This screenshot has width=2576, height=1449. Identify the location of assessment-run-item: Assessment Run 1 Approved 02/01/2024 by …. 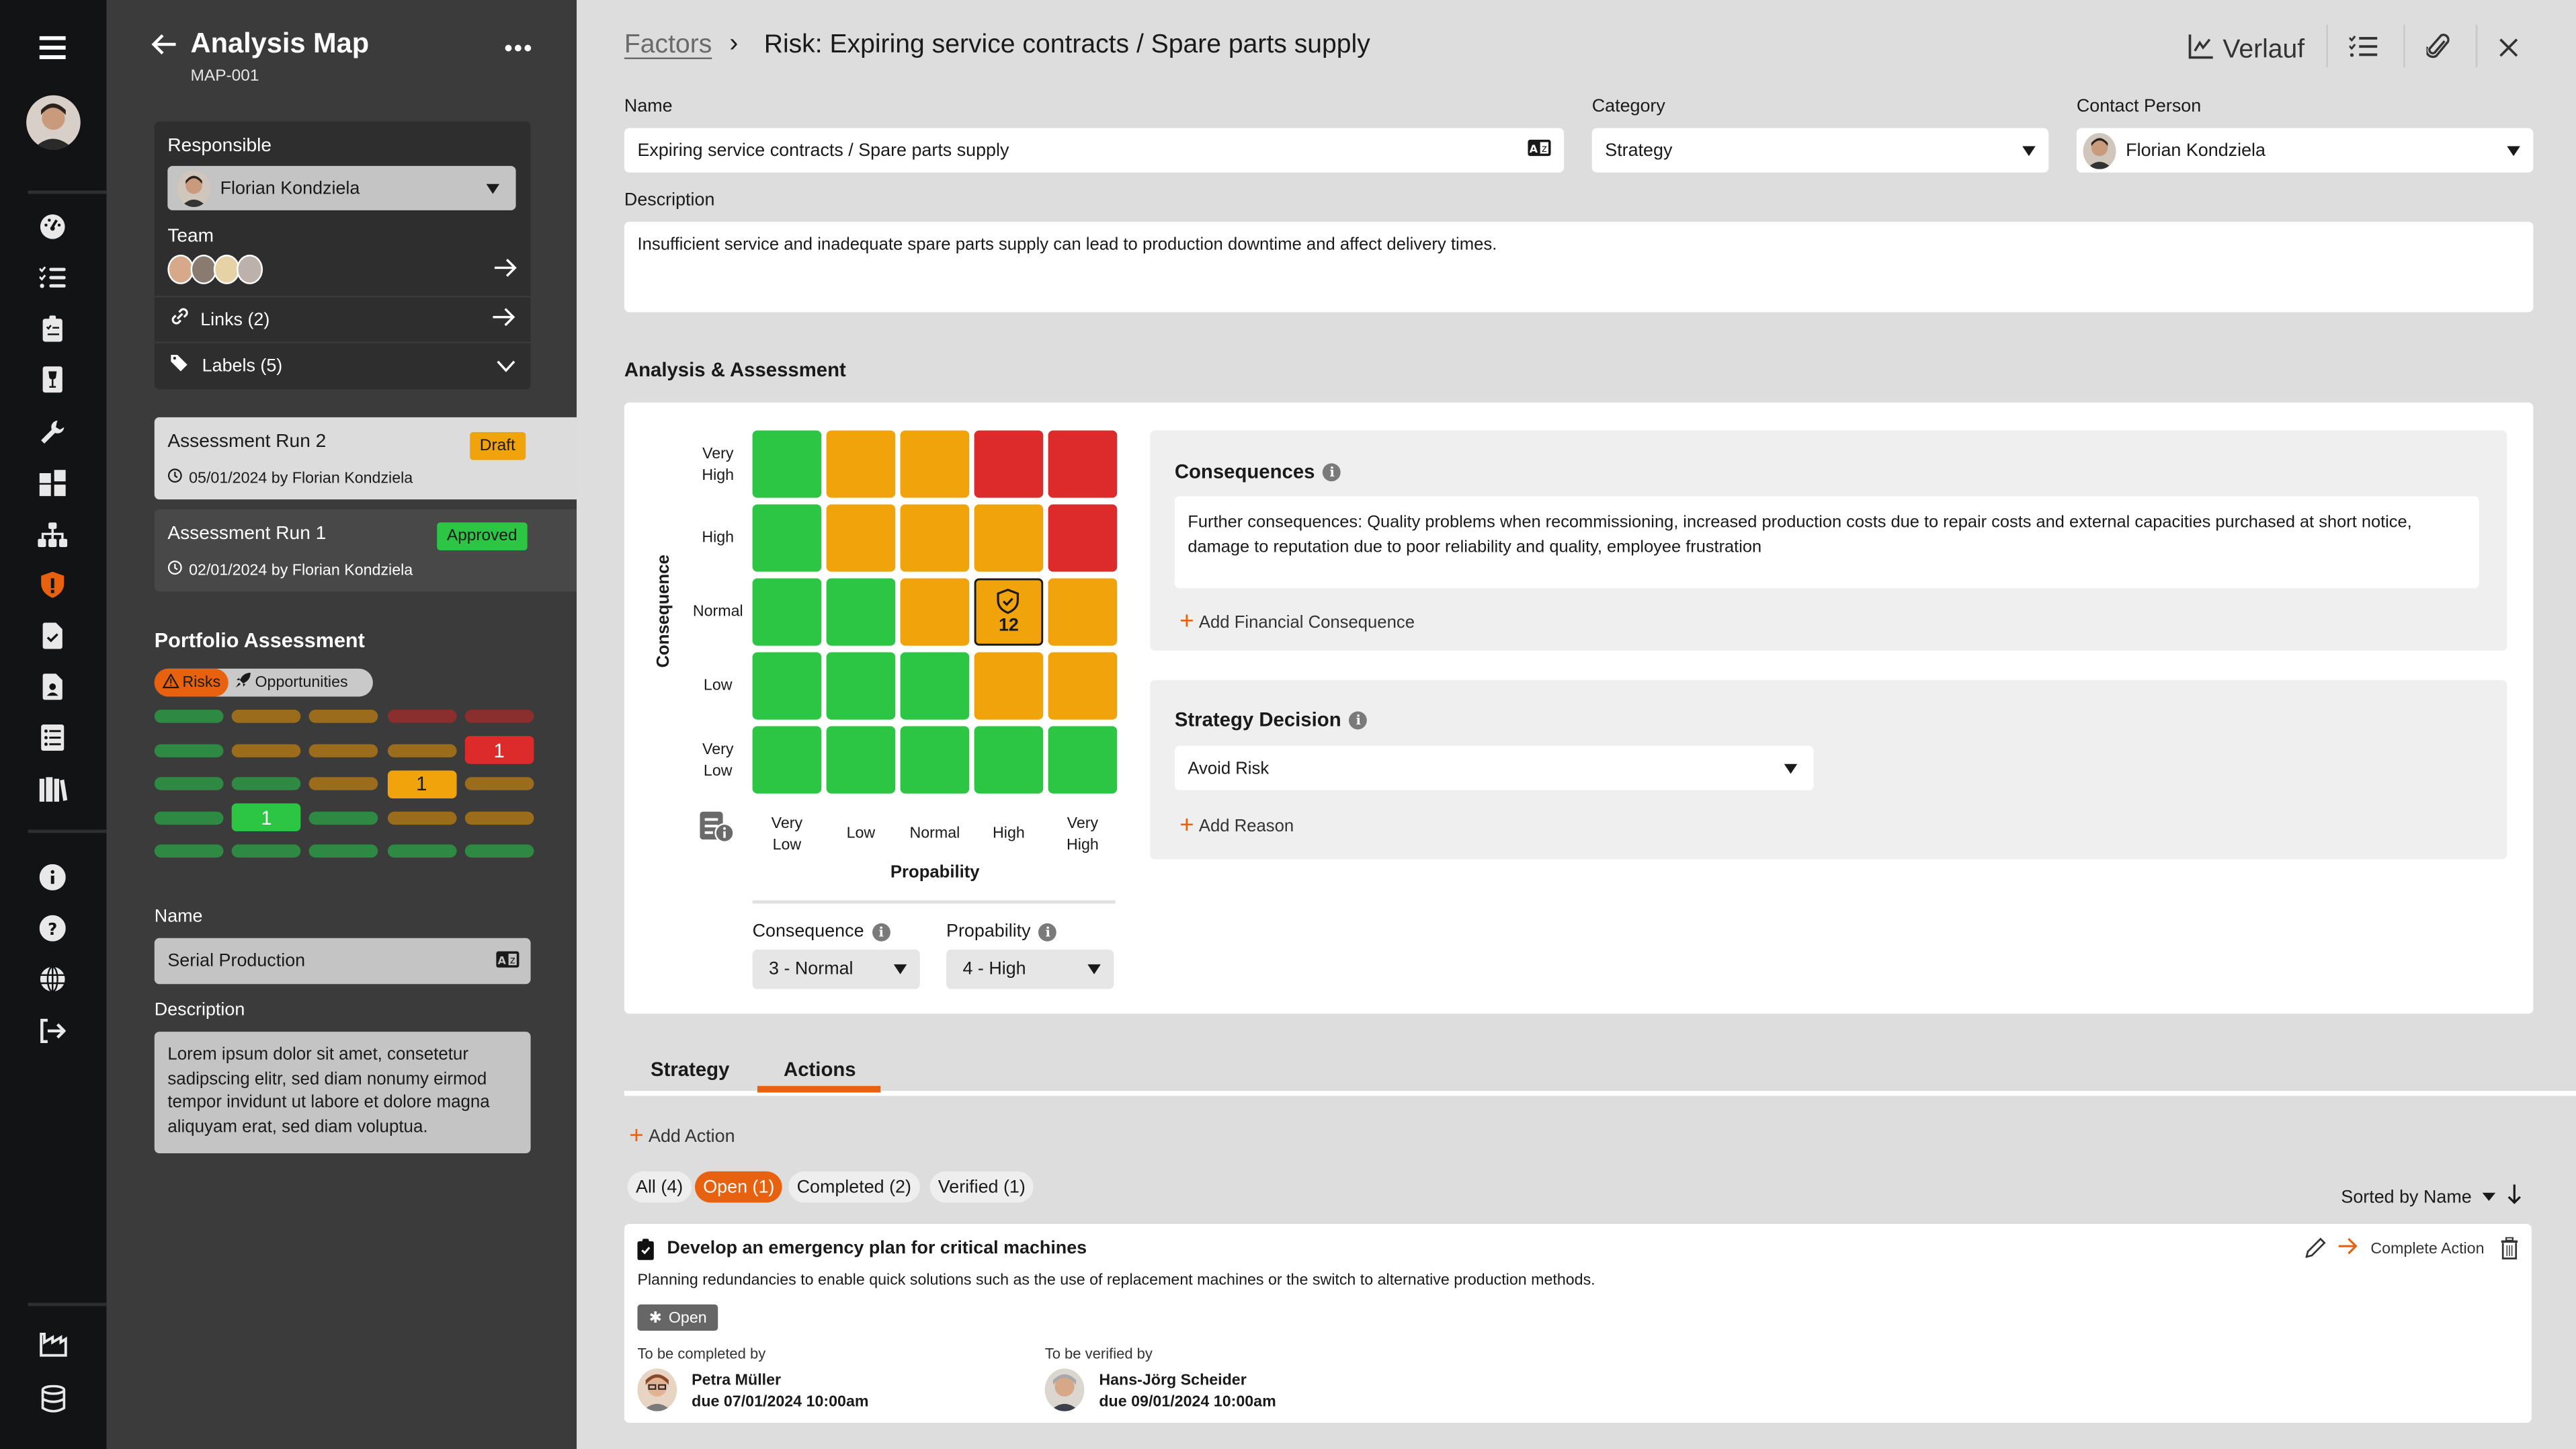
(365, 550).